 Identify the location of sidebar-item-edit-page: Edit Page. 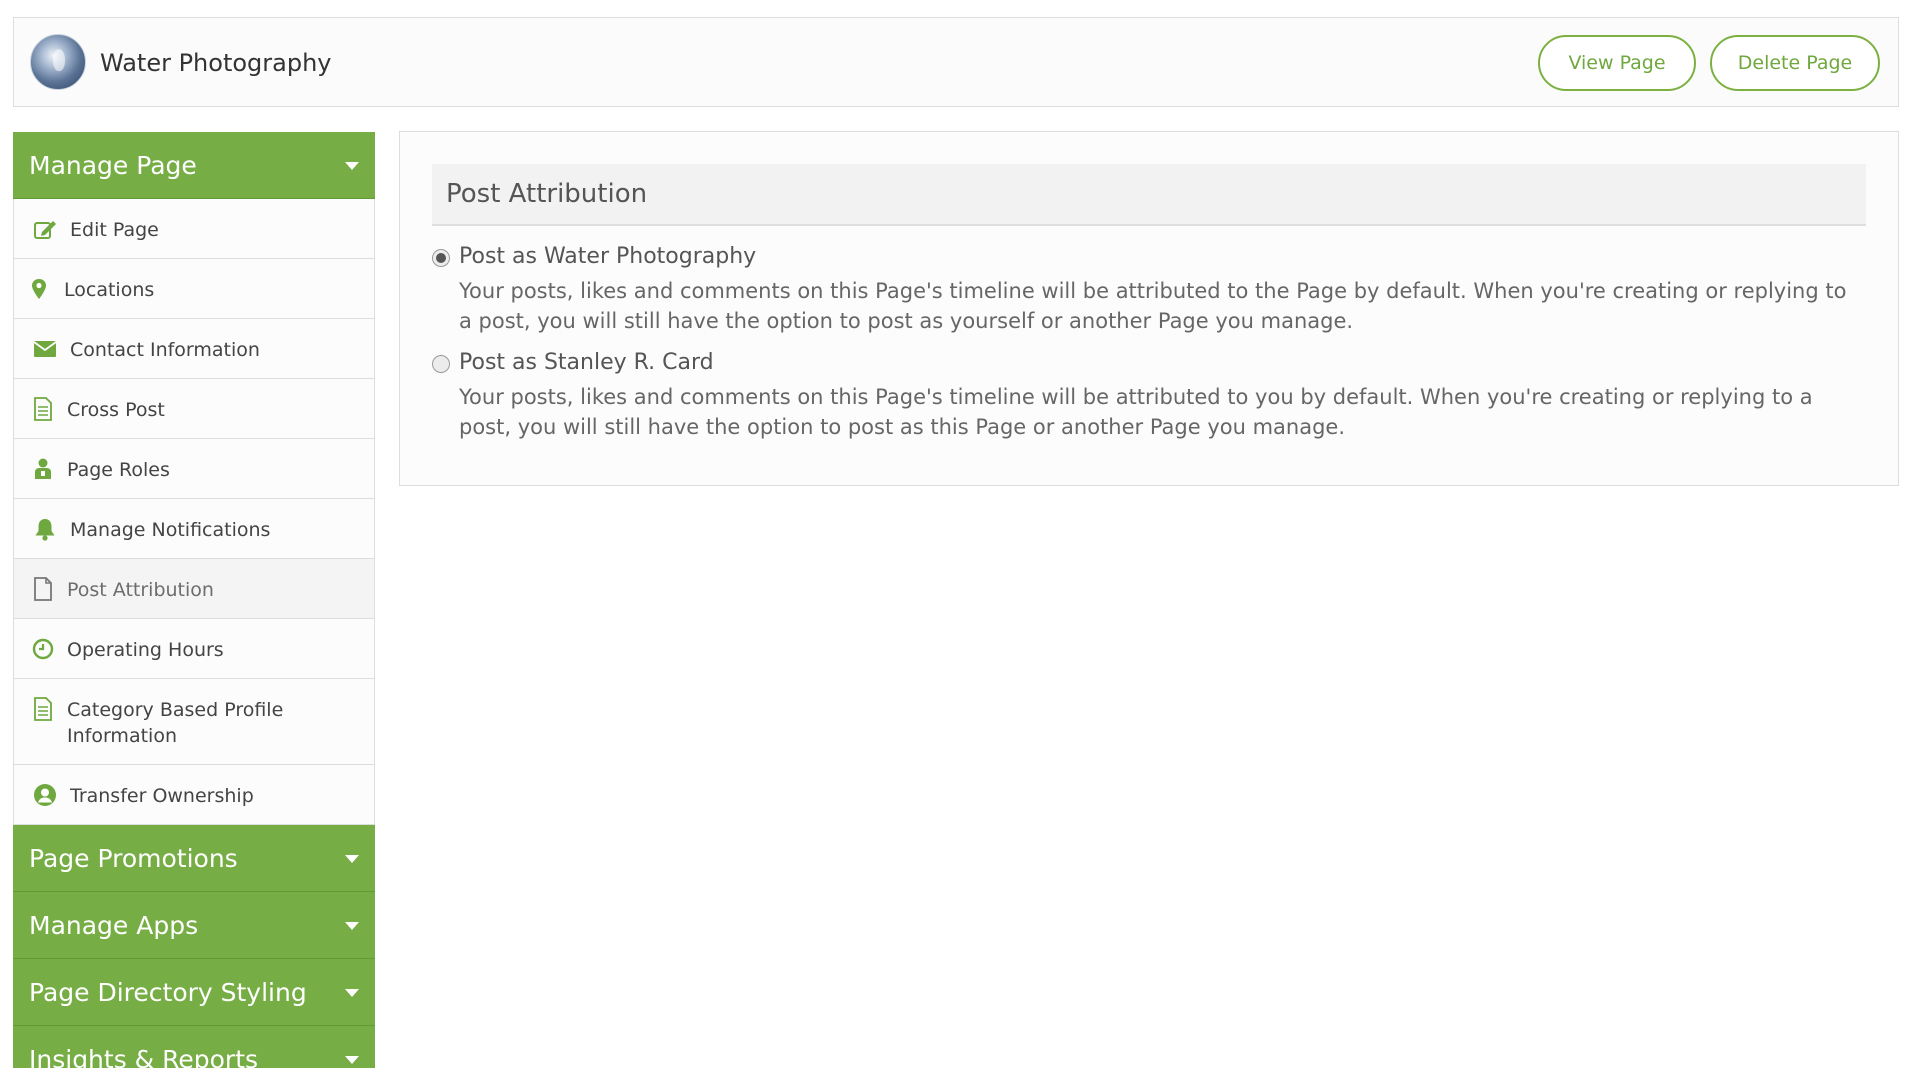
(194, 229).